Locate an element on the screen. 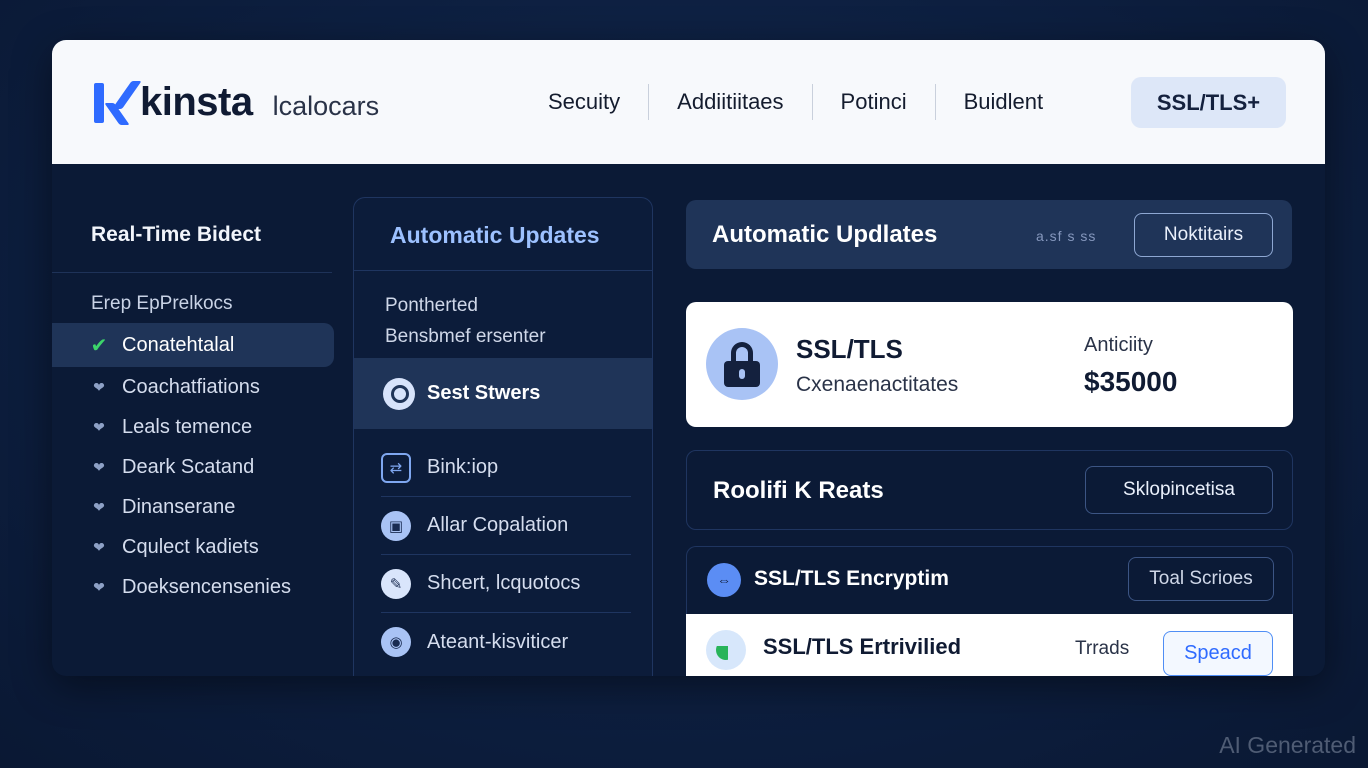 The image size is (1368, 768). panel-item-active: Sest Stwers is located at coordinates (503, 393).